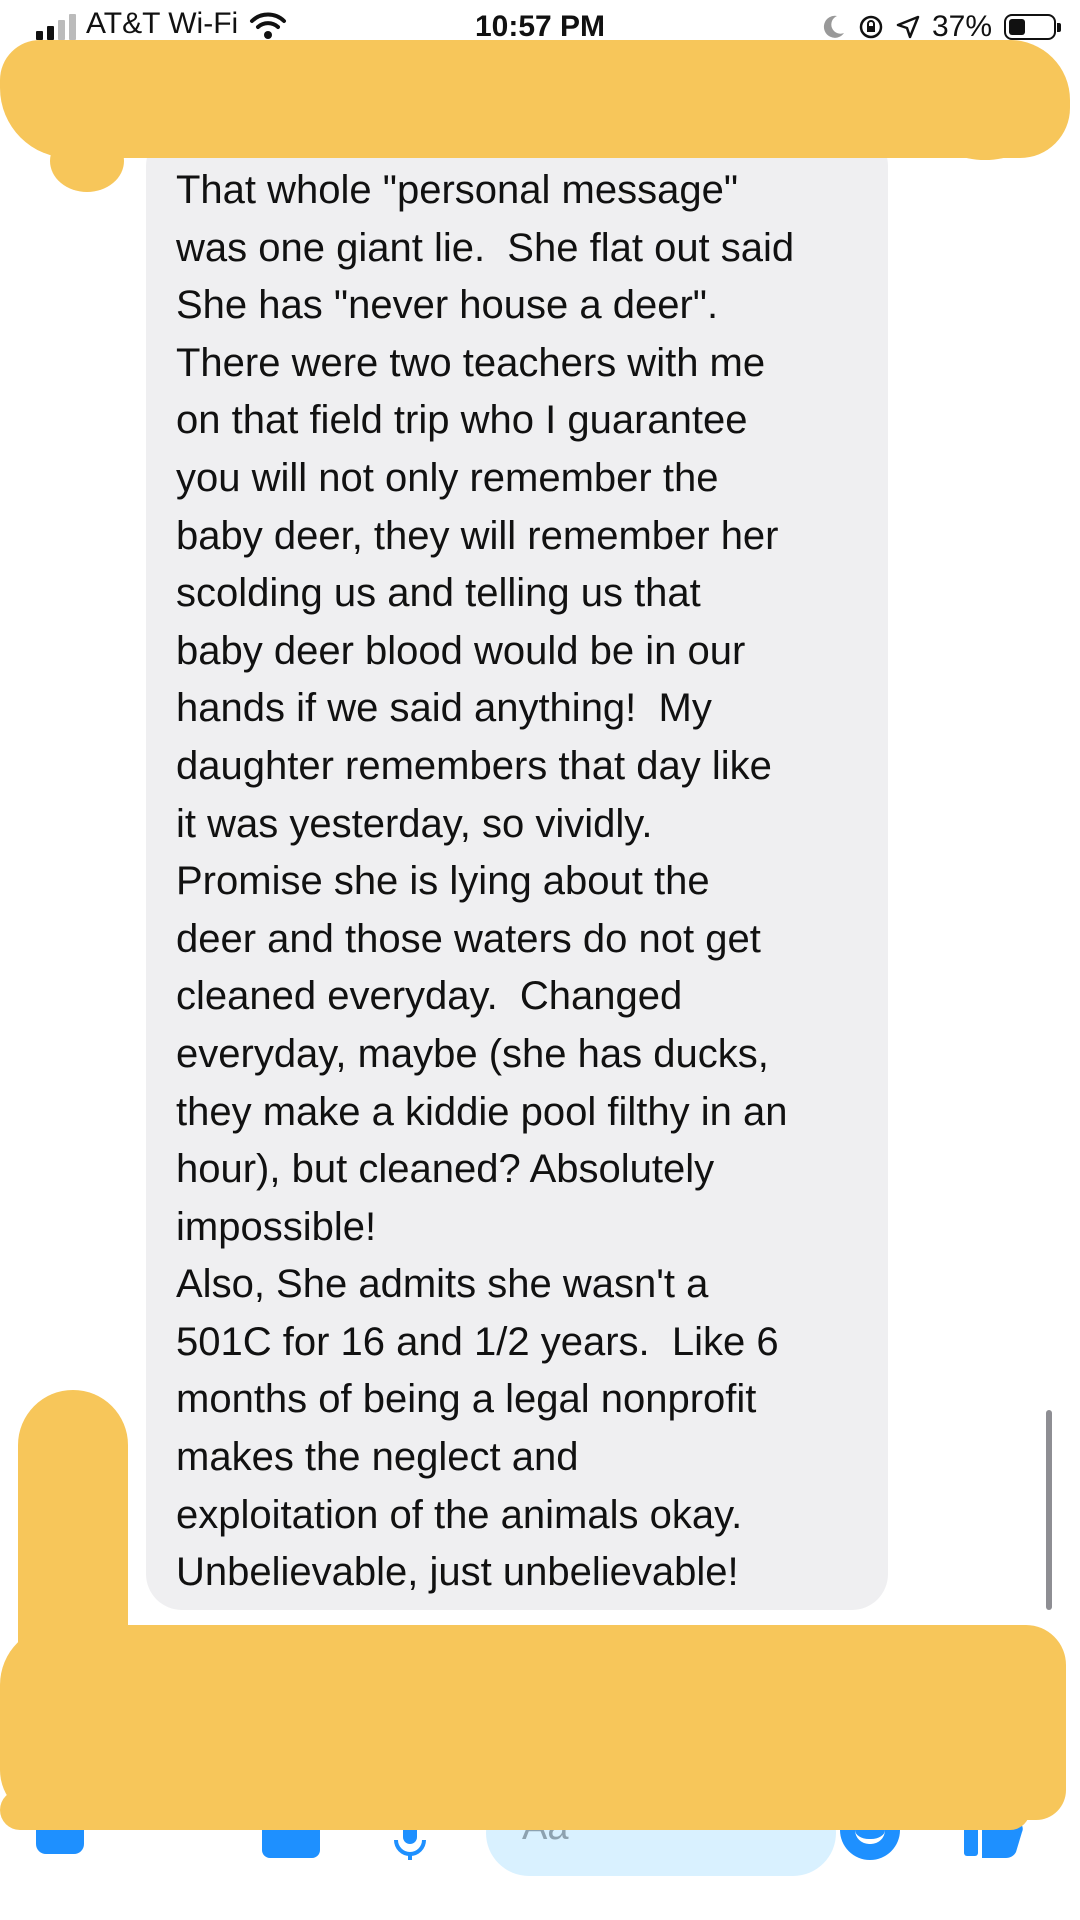  Describe the element at coordinates (985, 137) in the screenshot. I see `redaction-top-blob-right` at that location.